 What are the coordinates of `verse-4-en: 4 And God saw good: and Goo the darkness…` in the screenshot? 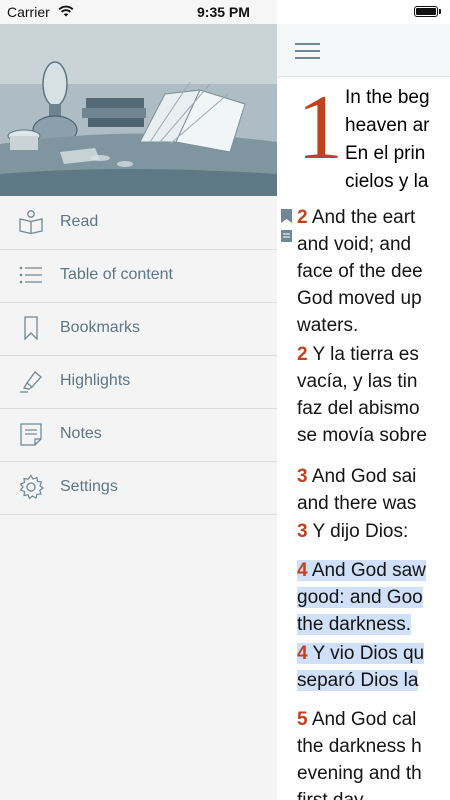 It's located at (373, 597).